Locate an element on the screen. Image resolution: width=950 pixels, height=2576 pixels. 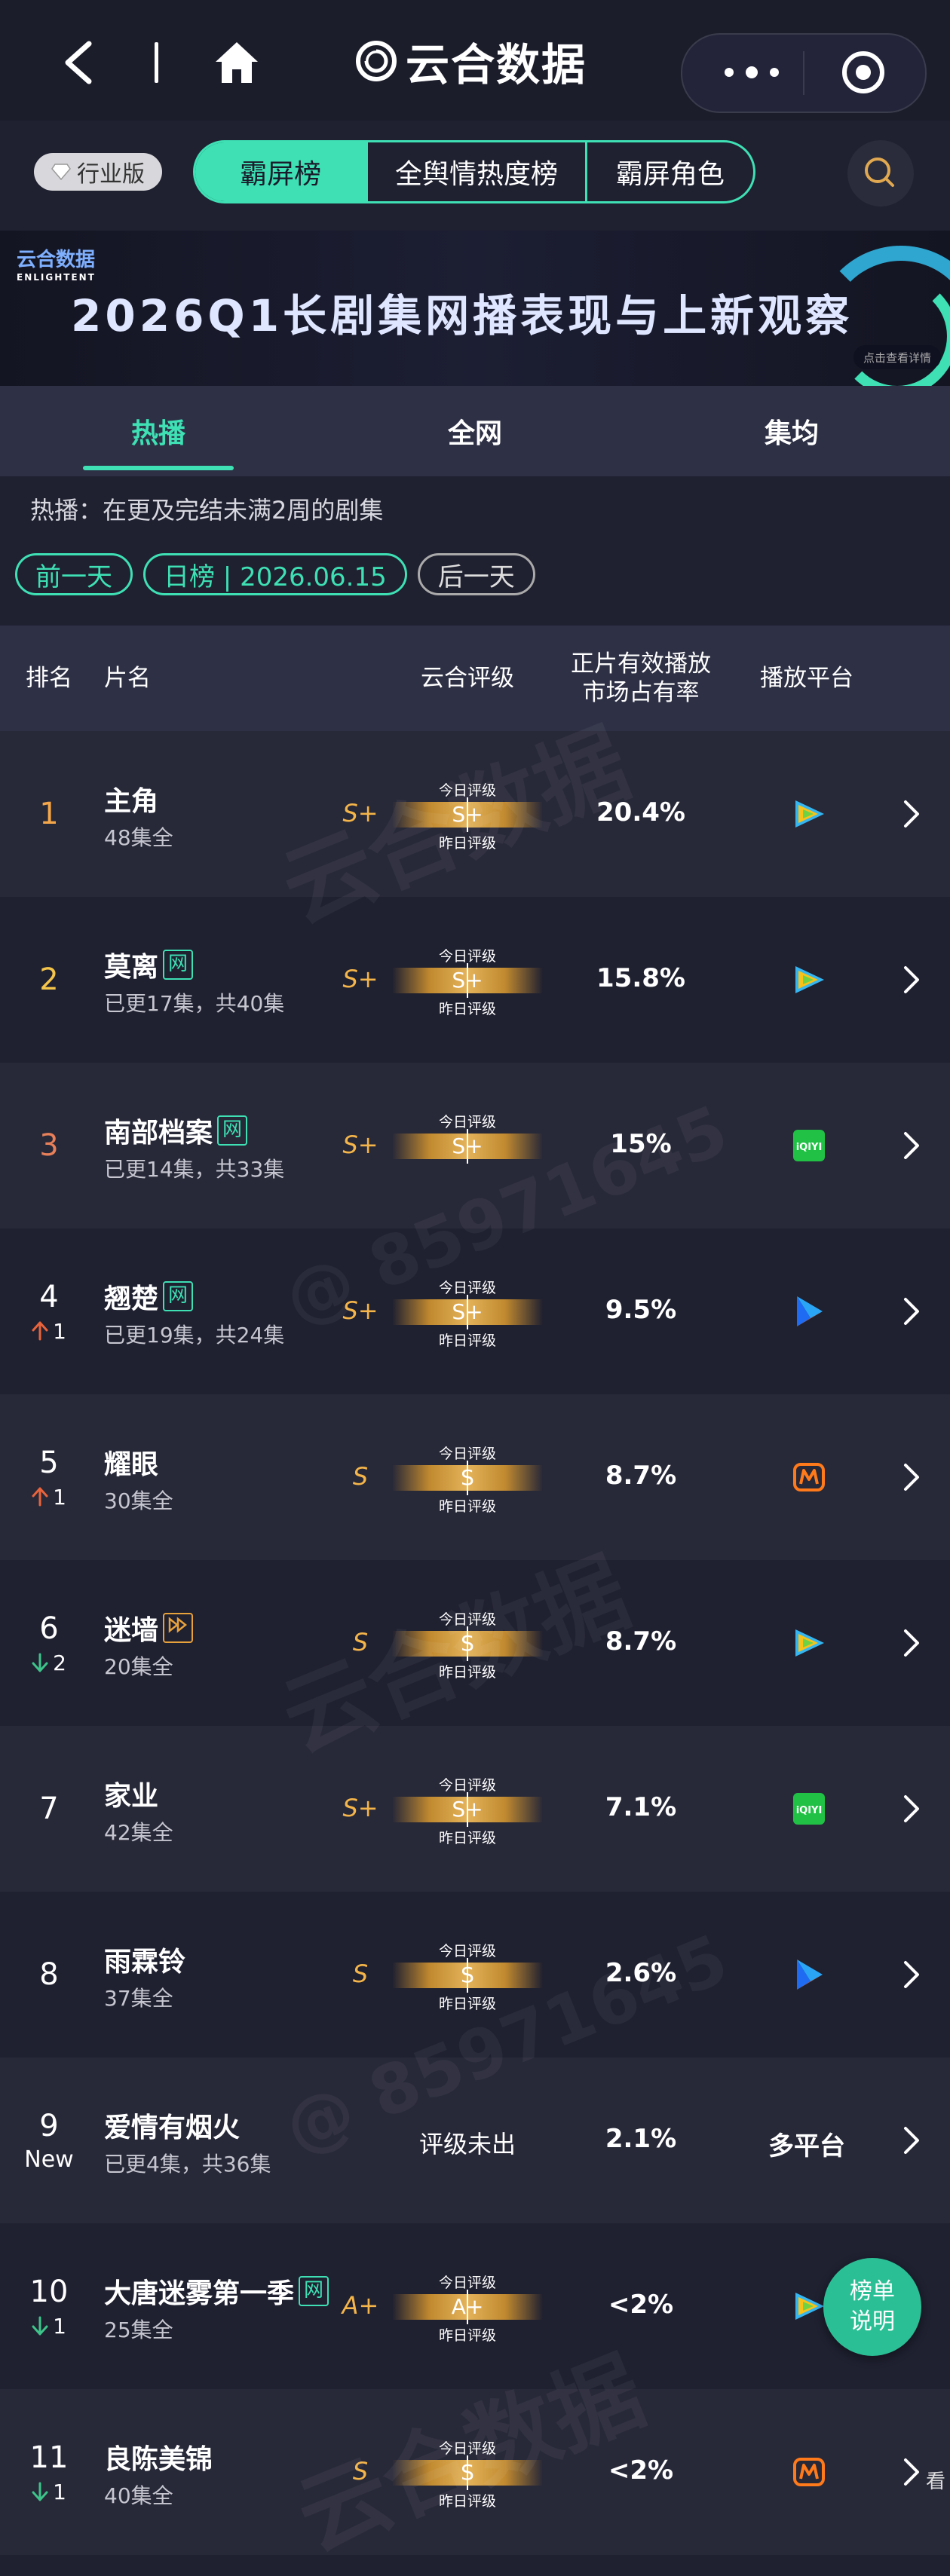
rank-number: 2 is located at coordinates (49, 980).